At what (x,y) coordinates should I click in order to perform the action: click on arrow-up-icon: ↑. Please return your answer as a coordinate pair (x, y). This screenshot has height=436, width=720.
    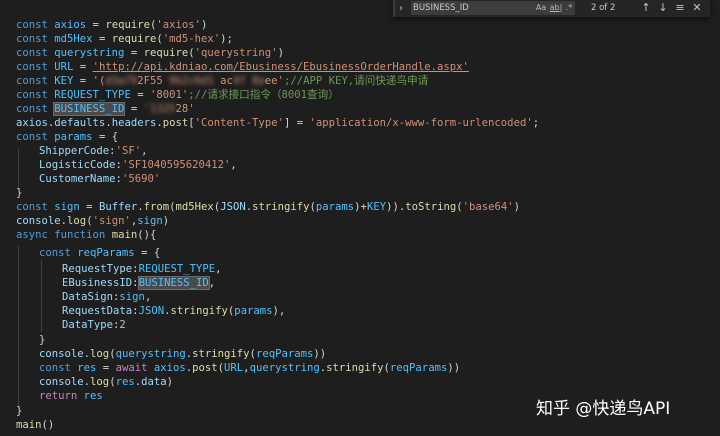
    Looking at the image, I should click on (646, 8).